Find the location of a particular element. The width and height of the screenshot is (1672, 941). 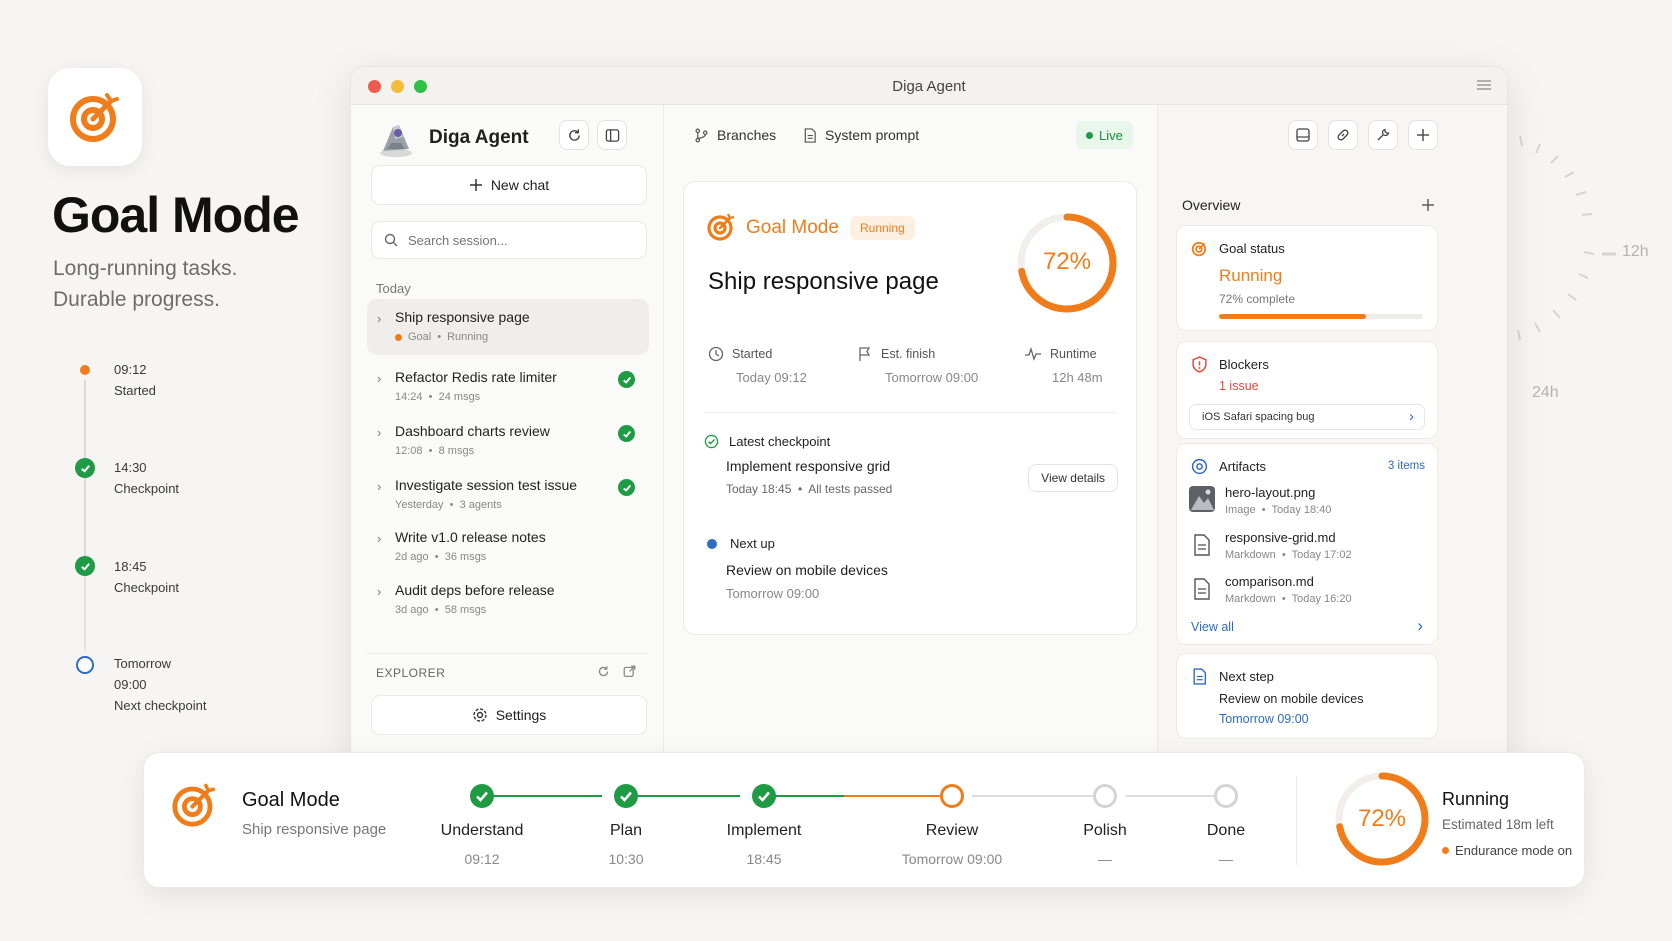

agent-avatar-icon is located at coordinates (396, 141).